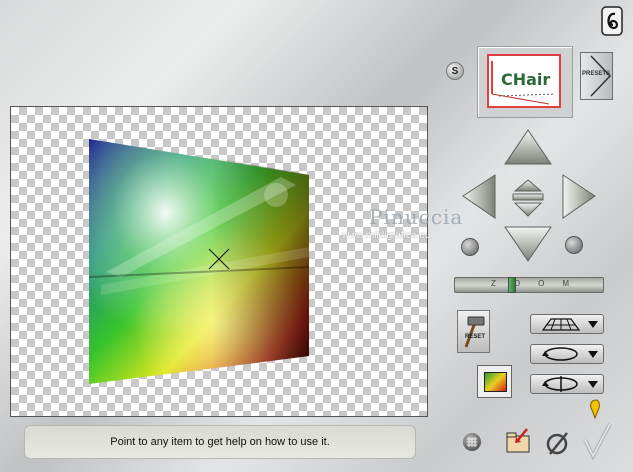  Describe the element at coordinates (558, 443) in the screenshot. I see `cancel-icon` at that location.